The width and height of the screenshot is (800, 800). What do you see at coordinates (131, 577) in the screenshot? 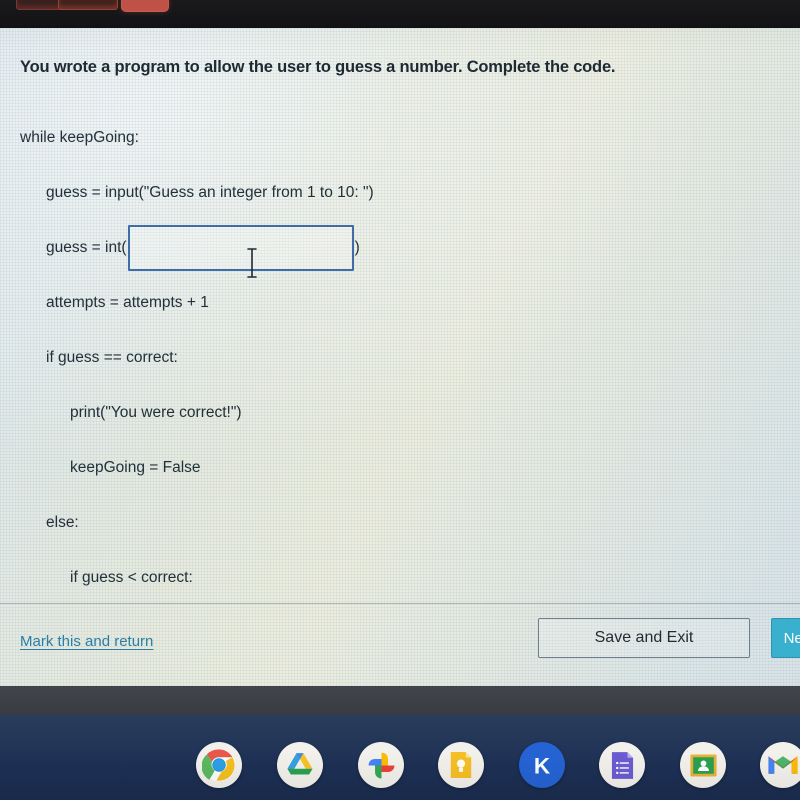
I see `code-text: if guess < correct:` at bounding box center [131, 577].